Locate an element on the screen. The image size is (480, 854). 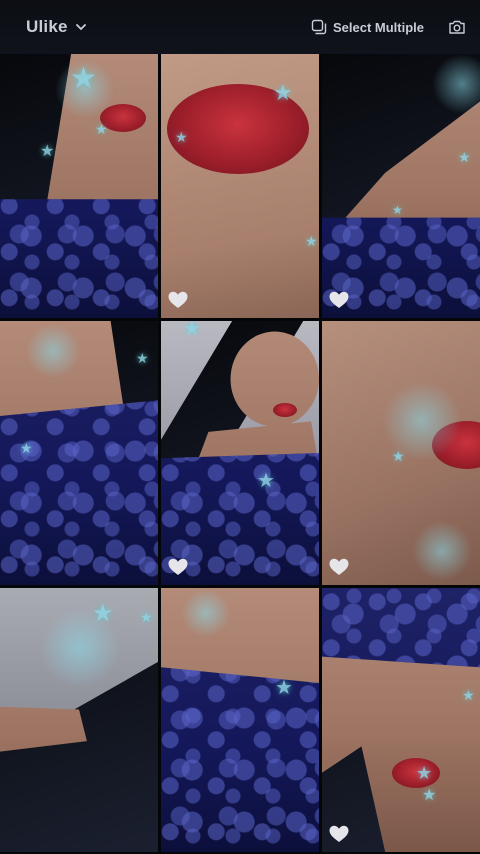
photo-tile-9: ★ ★ ★ is located at coordinates (401, 720).